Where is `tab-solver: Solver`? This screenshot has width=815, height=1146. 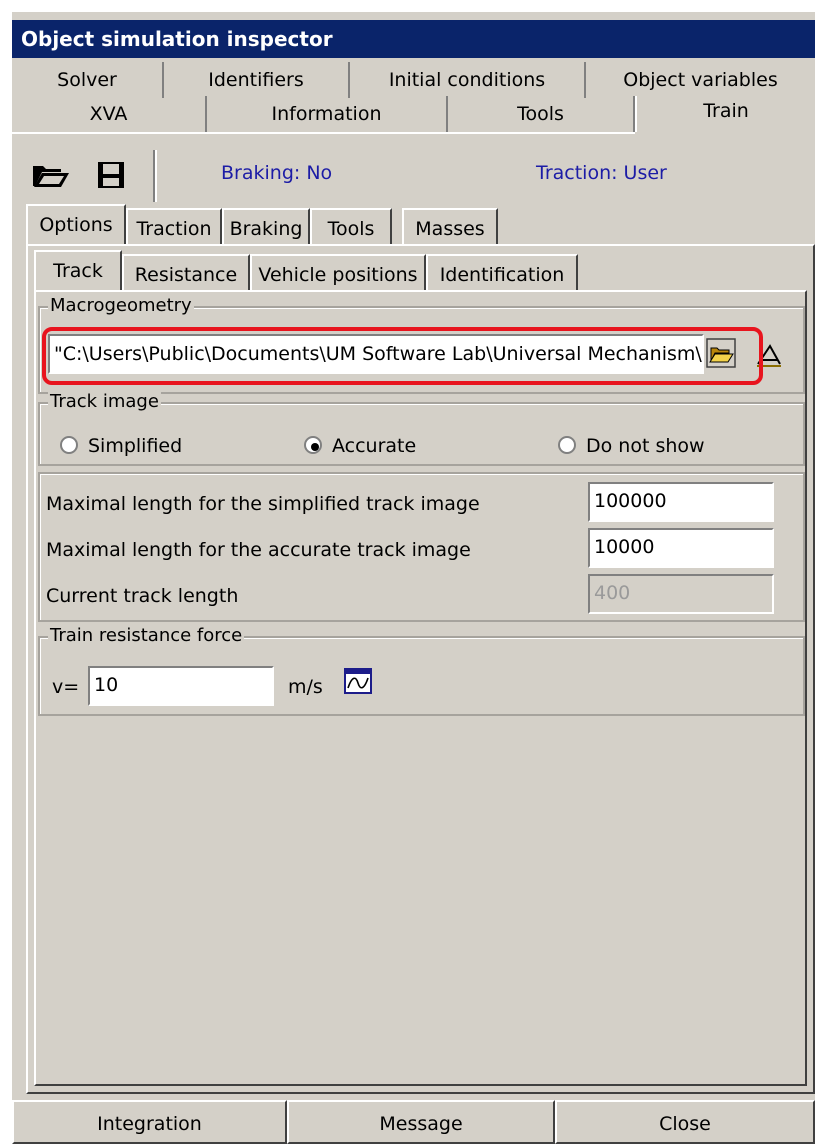
tab-solver: Solver is located at coordinates (88, 80).